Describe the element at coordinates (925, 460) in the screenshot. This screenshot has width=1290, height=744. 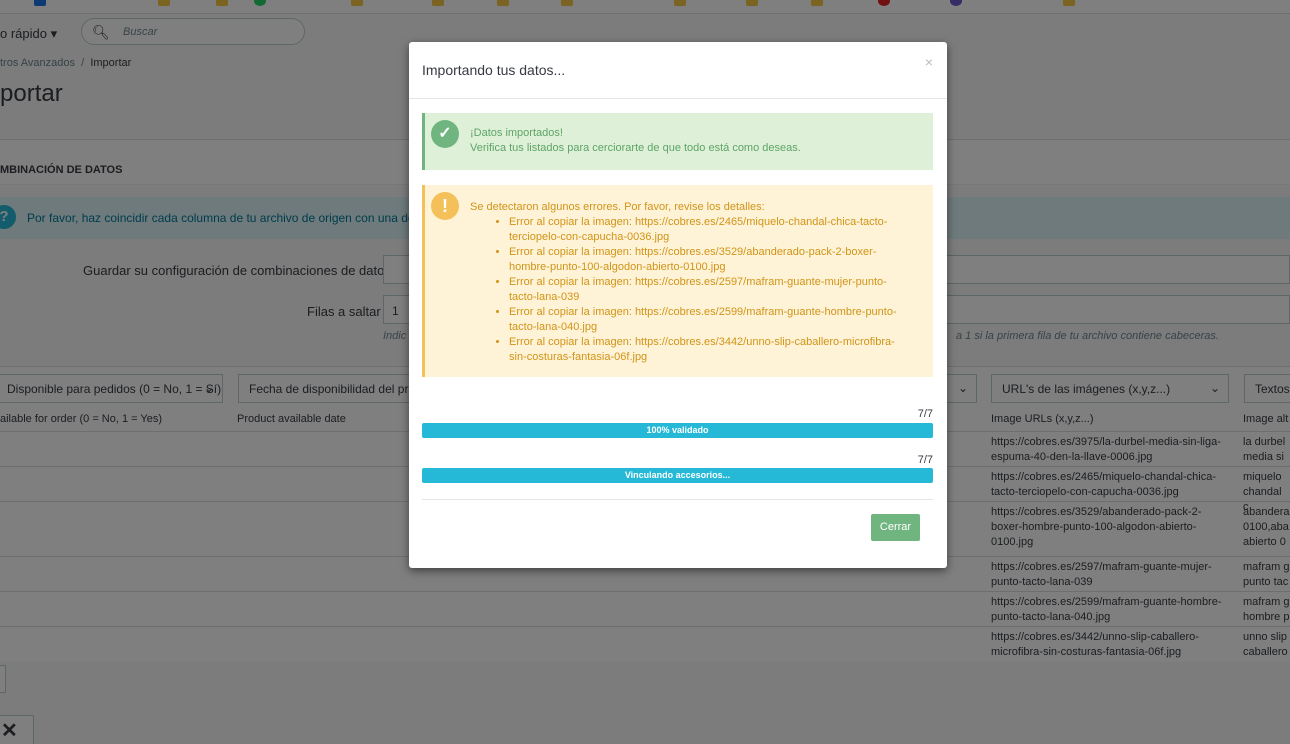
I see `import-count: 7/7` at that location.